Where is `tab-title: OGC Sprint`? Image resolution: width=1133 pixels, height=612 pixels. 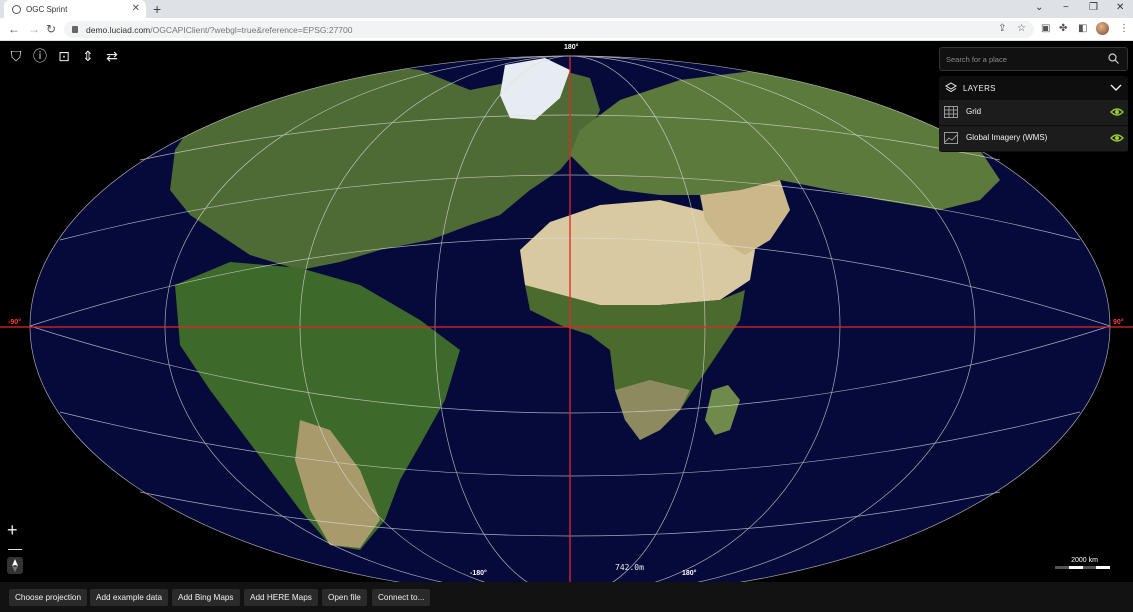 tab-title: OGC Sprint is located at coordinates (47, 9).